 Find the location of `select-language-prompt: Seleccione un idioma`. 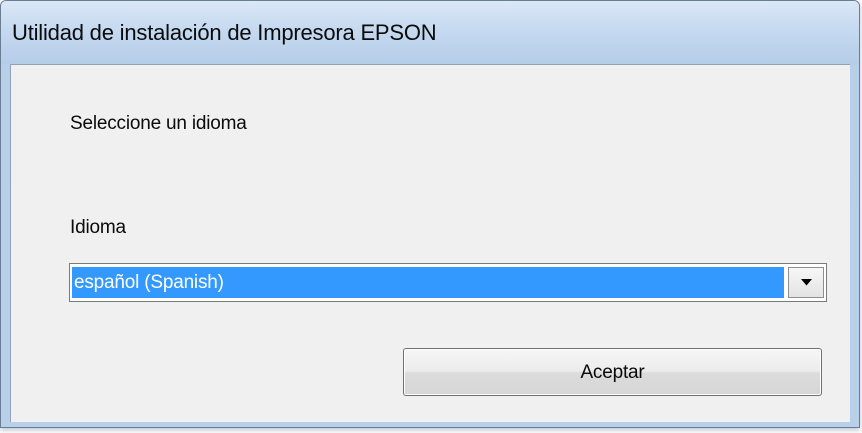

select-language-prompt: Seleccione un idioma is located at coordinates (158, 123).